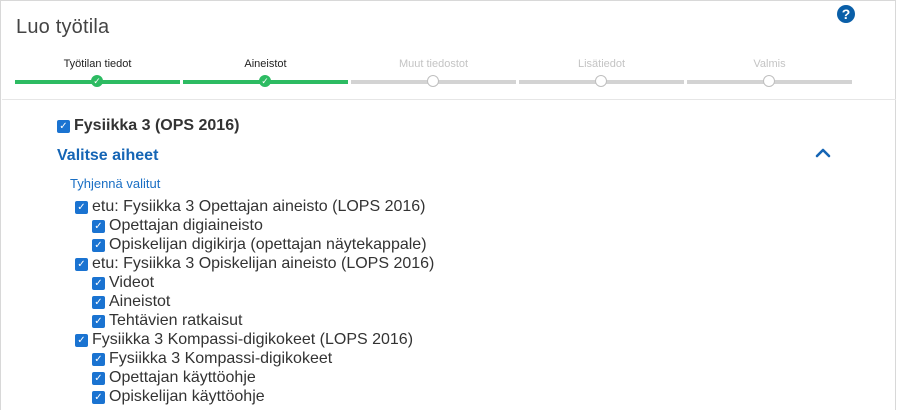  What do you see at coordinates (846, 14) in the screenshot?
I see `help-icon: ?` at bounding box center [846, 14].